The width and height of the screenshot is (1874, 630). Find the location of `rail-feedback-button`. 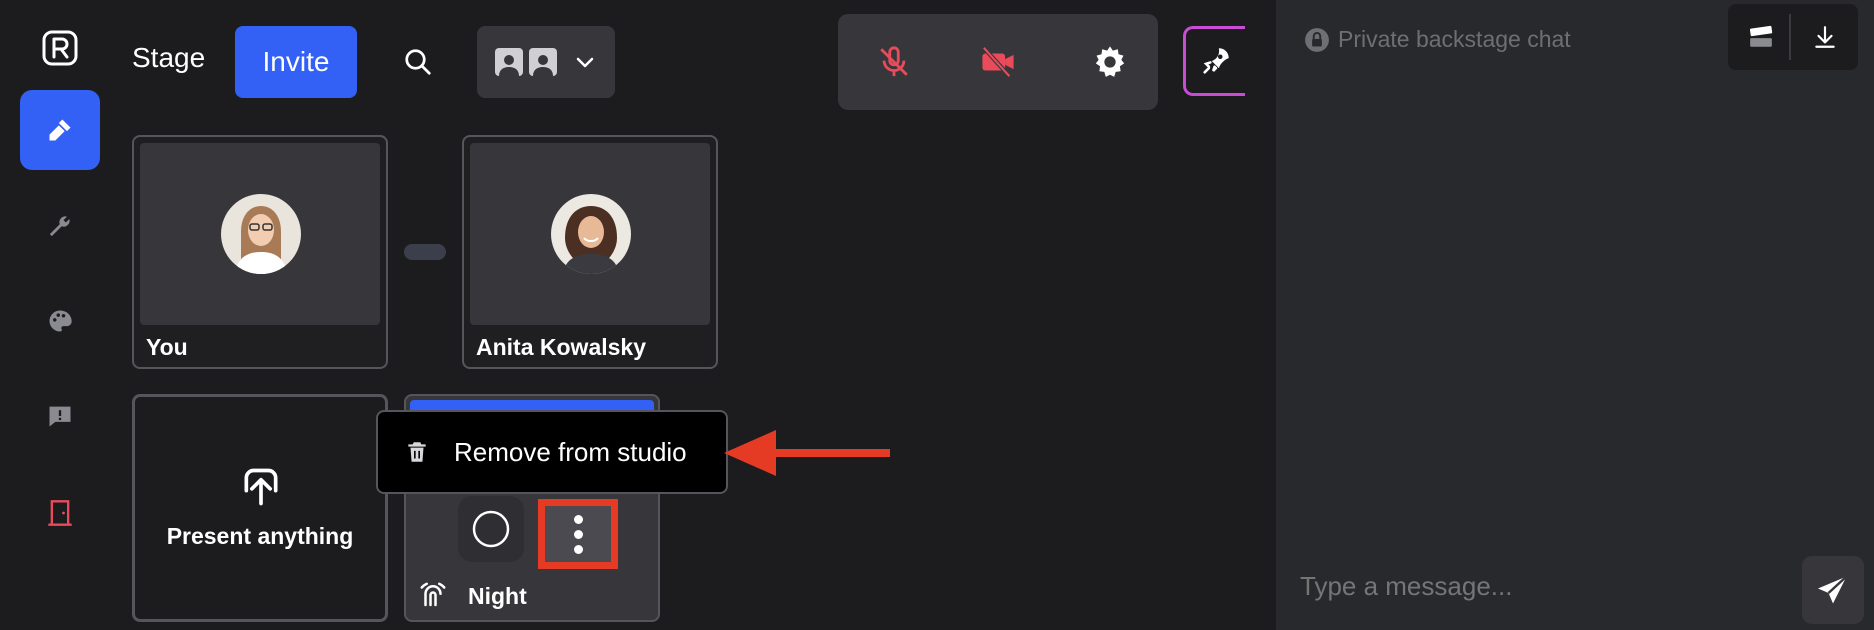

rail-feedback-button is located at coordinates (60, 416).